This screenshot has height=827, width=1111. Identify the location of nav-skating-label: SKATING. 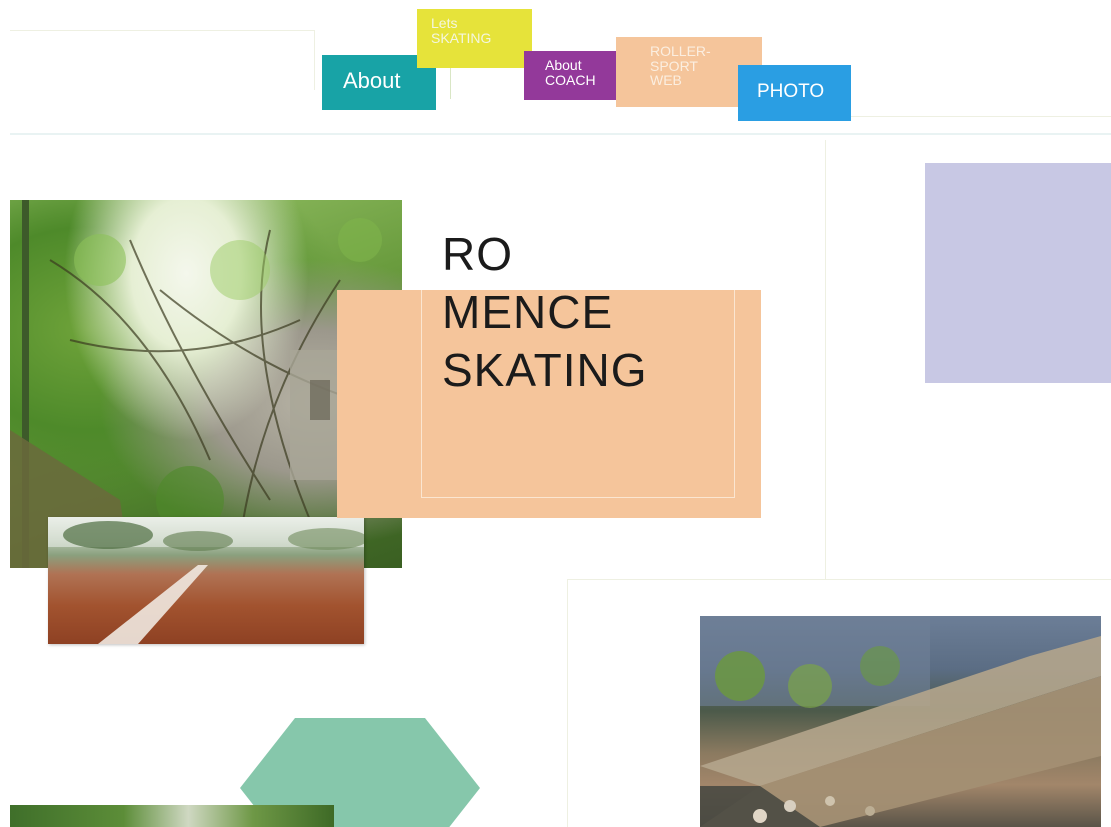
(461, 37).